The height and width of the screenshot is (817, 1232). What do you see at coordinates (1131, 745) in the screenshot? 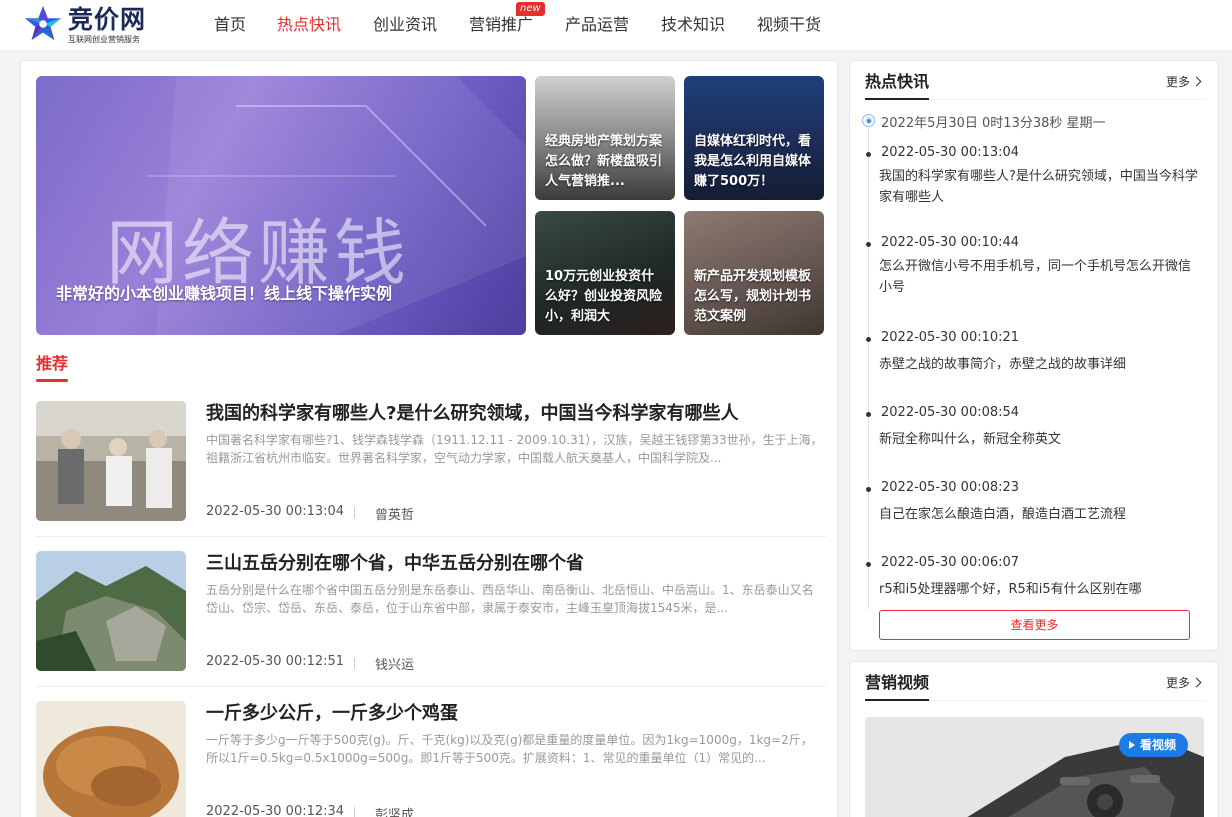
I see `play-icon` at bounding box center [1131, 745].